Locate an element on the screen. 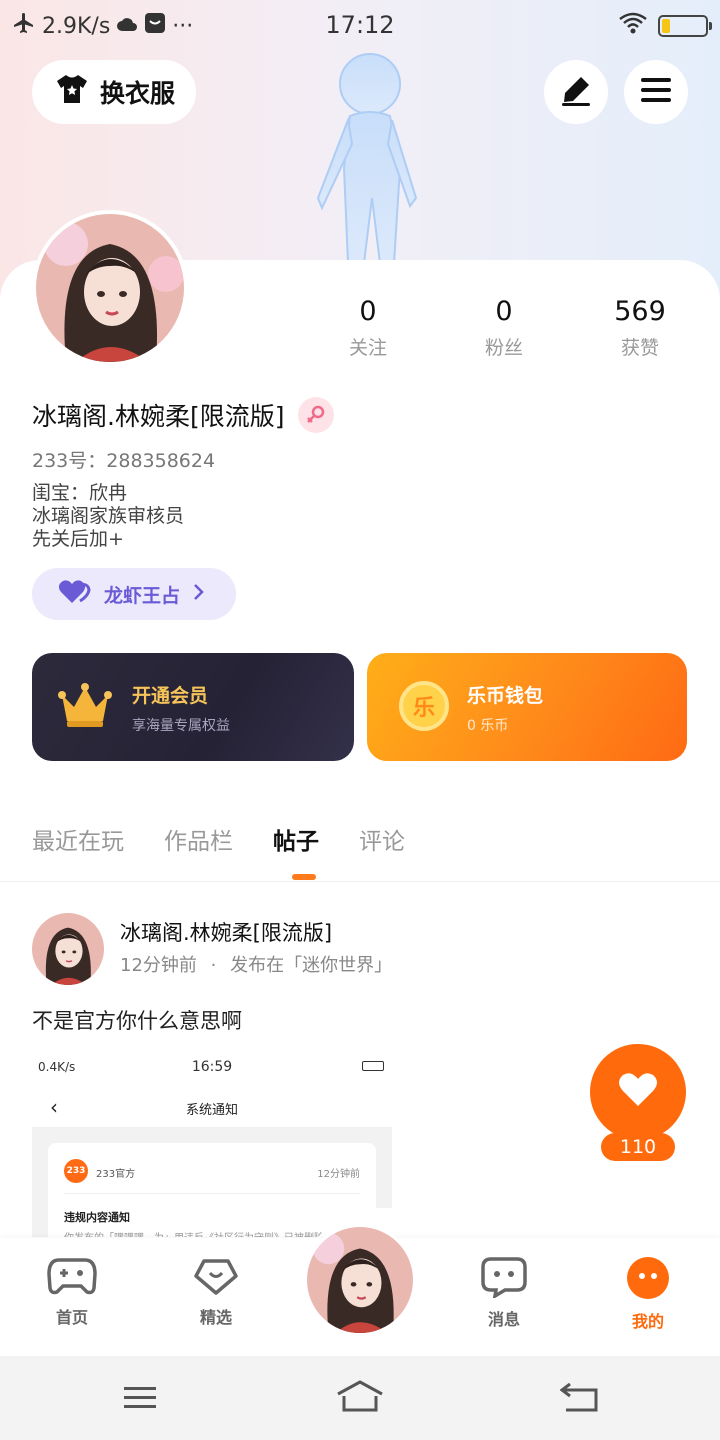 The width and height of the screenshot is (720, 1440). likes-stat: 569 获赞 is located at coordinates (640, 328).